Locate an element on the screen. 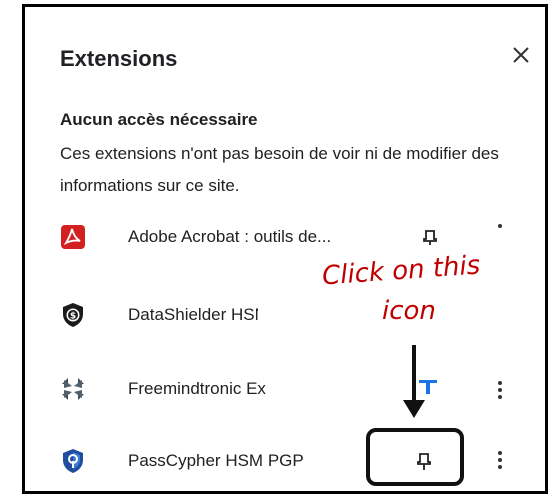 This screenshot has width=554, height=498. pin-button-active is located at coordinates (427, 386).